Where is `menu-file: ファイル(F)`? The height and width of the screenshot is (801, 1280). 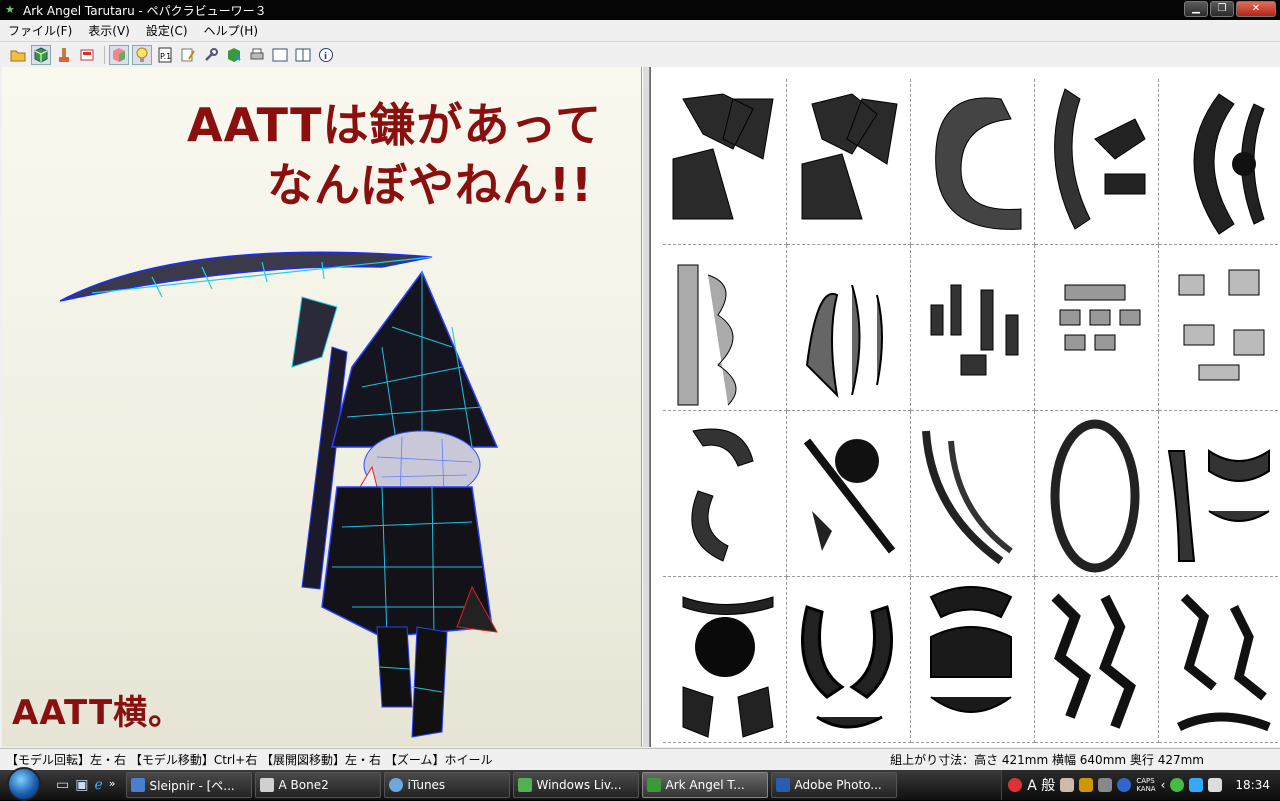
menu-file: ファイル(F) is located at coordinates (40, 30).